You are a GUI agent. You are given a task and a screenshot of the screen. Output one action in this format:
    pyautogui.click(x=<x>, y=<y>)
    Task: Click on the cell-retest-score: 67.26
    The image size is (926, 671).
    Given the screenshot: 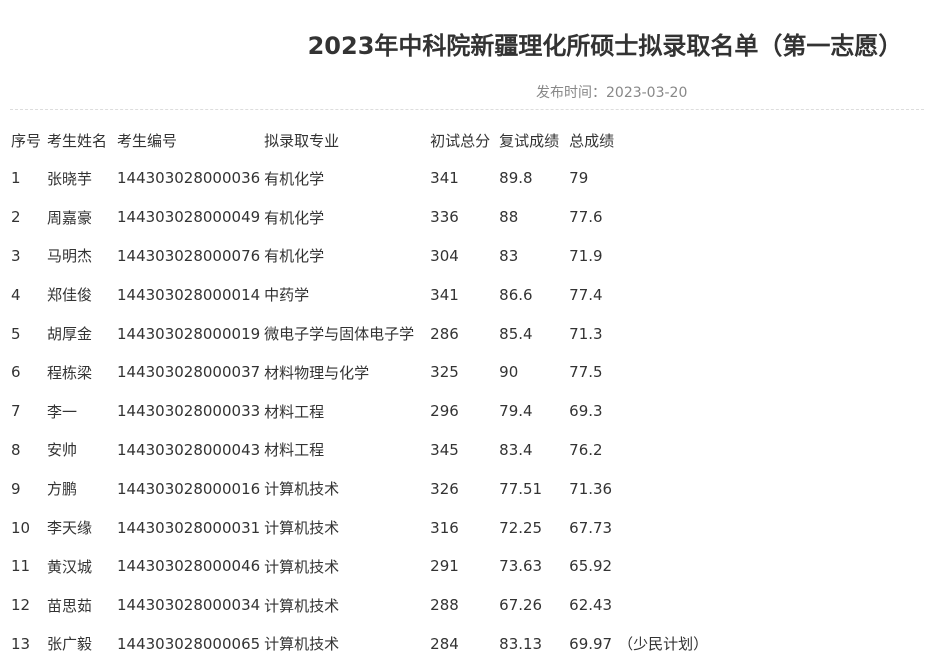 What is the action you would take?
    pyautogui.click(x=531, y=605)
    